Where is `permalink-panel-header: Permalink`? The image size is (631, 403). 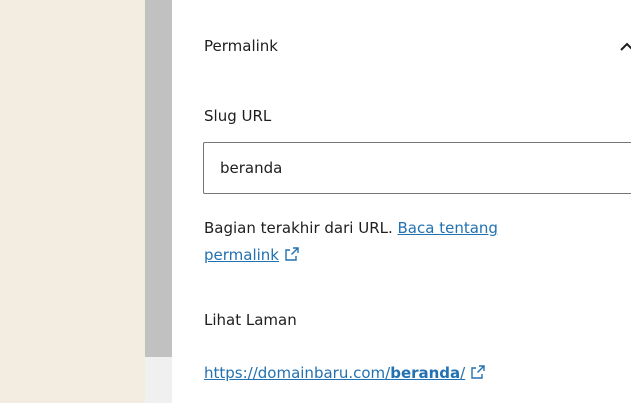
permalink-panel-header: Permalink is located at coordinates (417, 48).